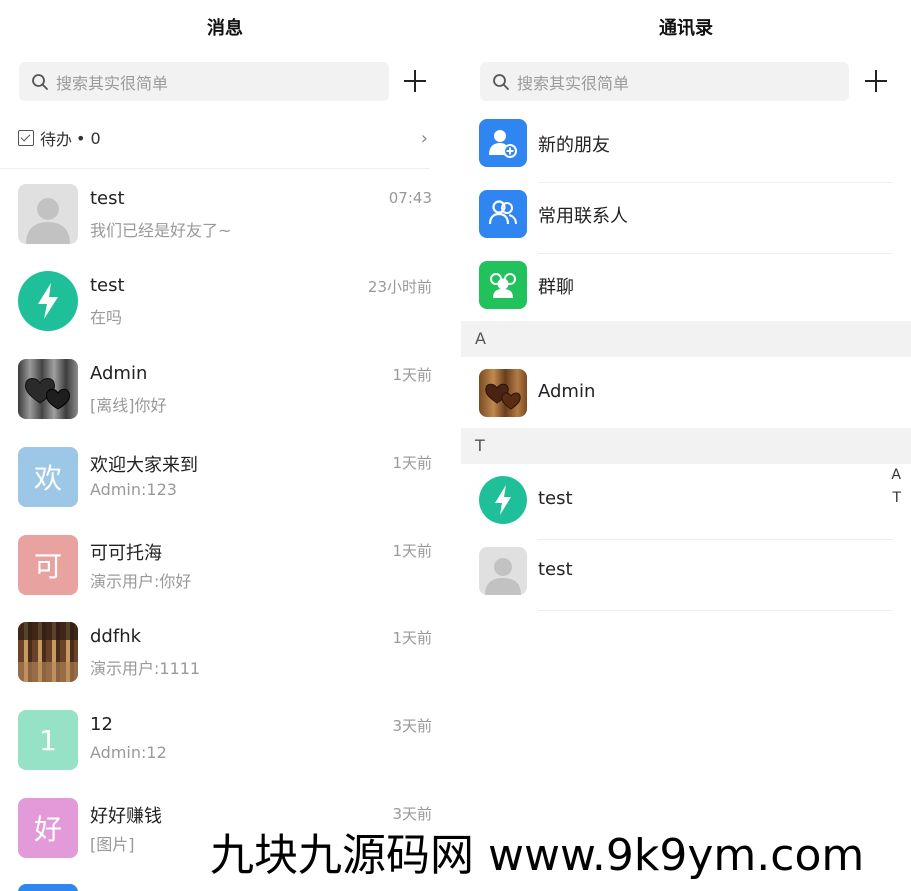 This screenshot has width=911, height=891. I want to click on food-image, so click(48, 652).